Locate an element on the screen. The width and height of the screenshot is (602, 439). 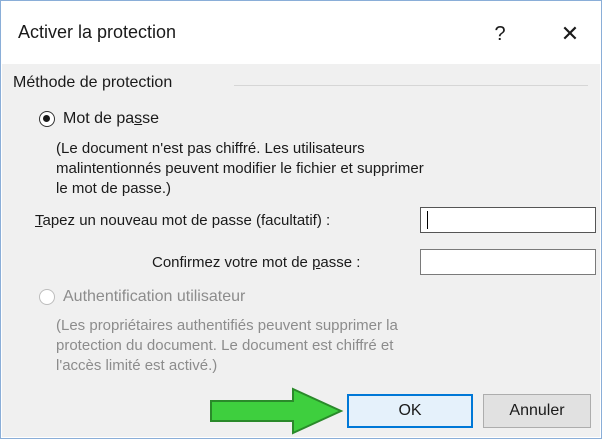
confirm-password-input is located at coordinates (508, 262).